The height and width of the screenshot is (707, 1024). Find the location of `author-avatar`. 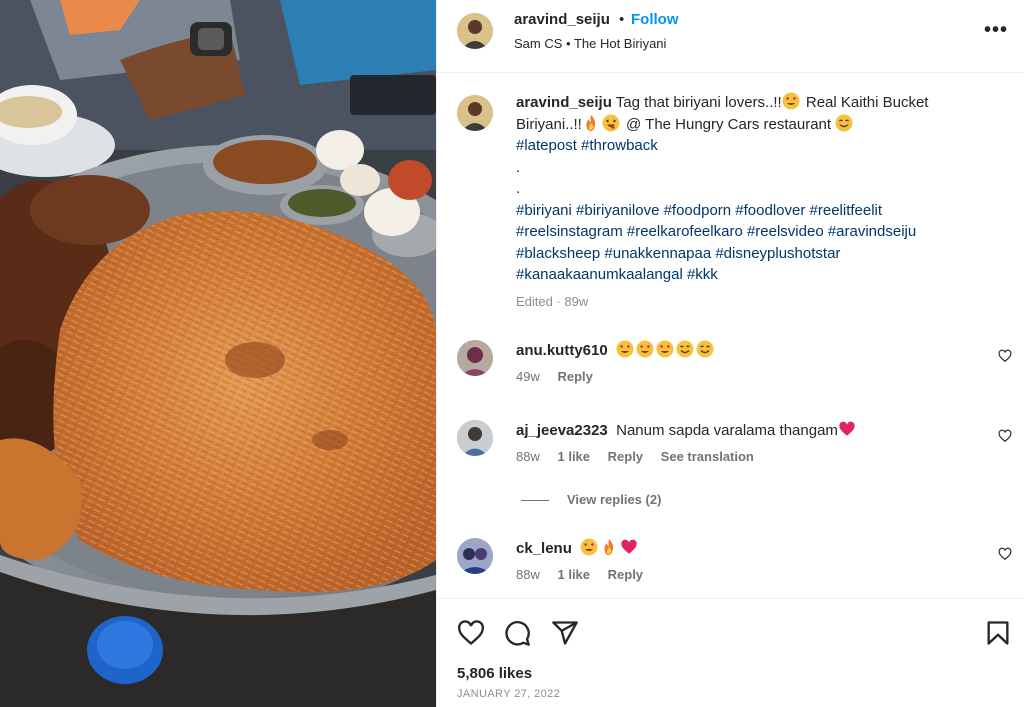

author-avatar is located at coordinates (475, 31).